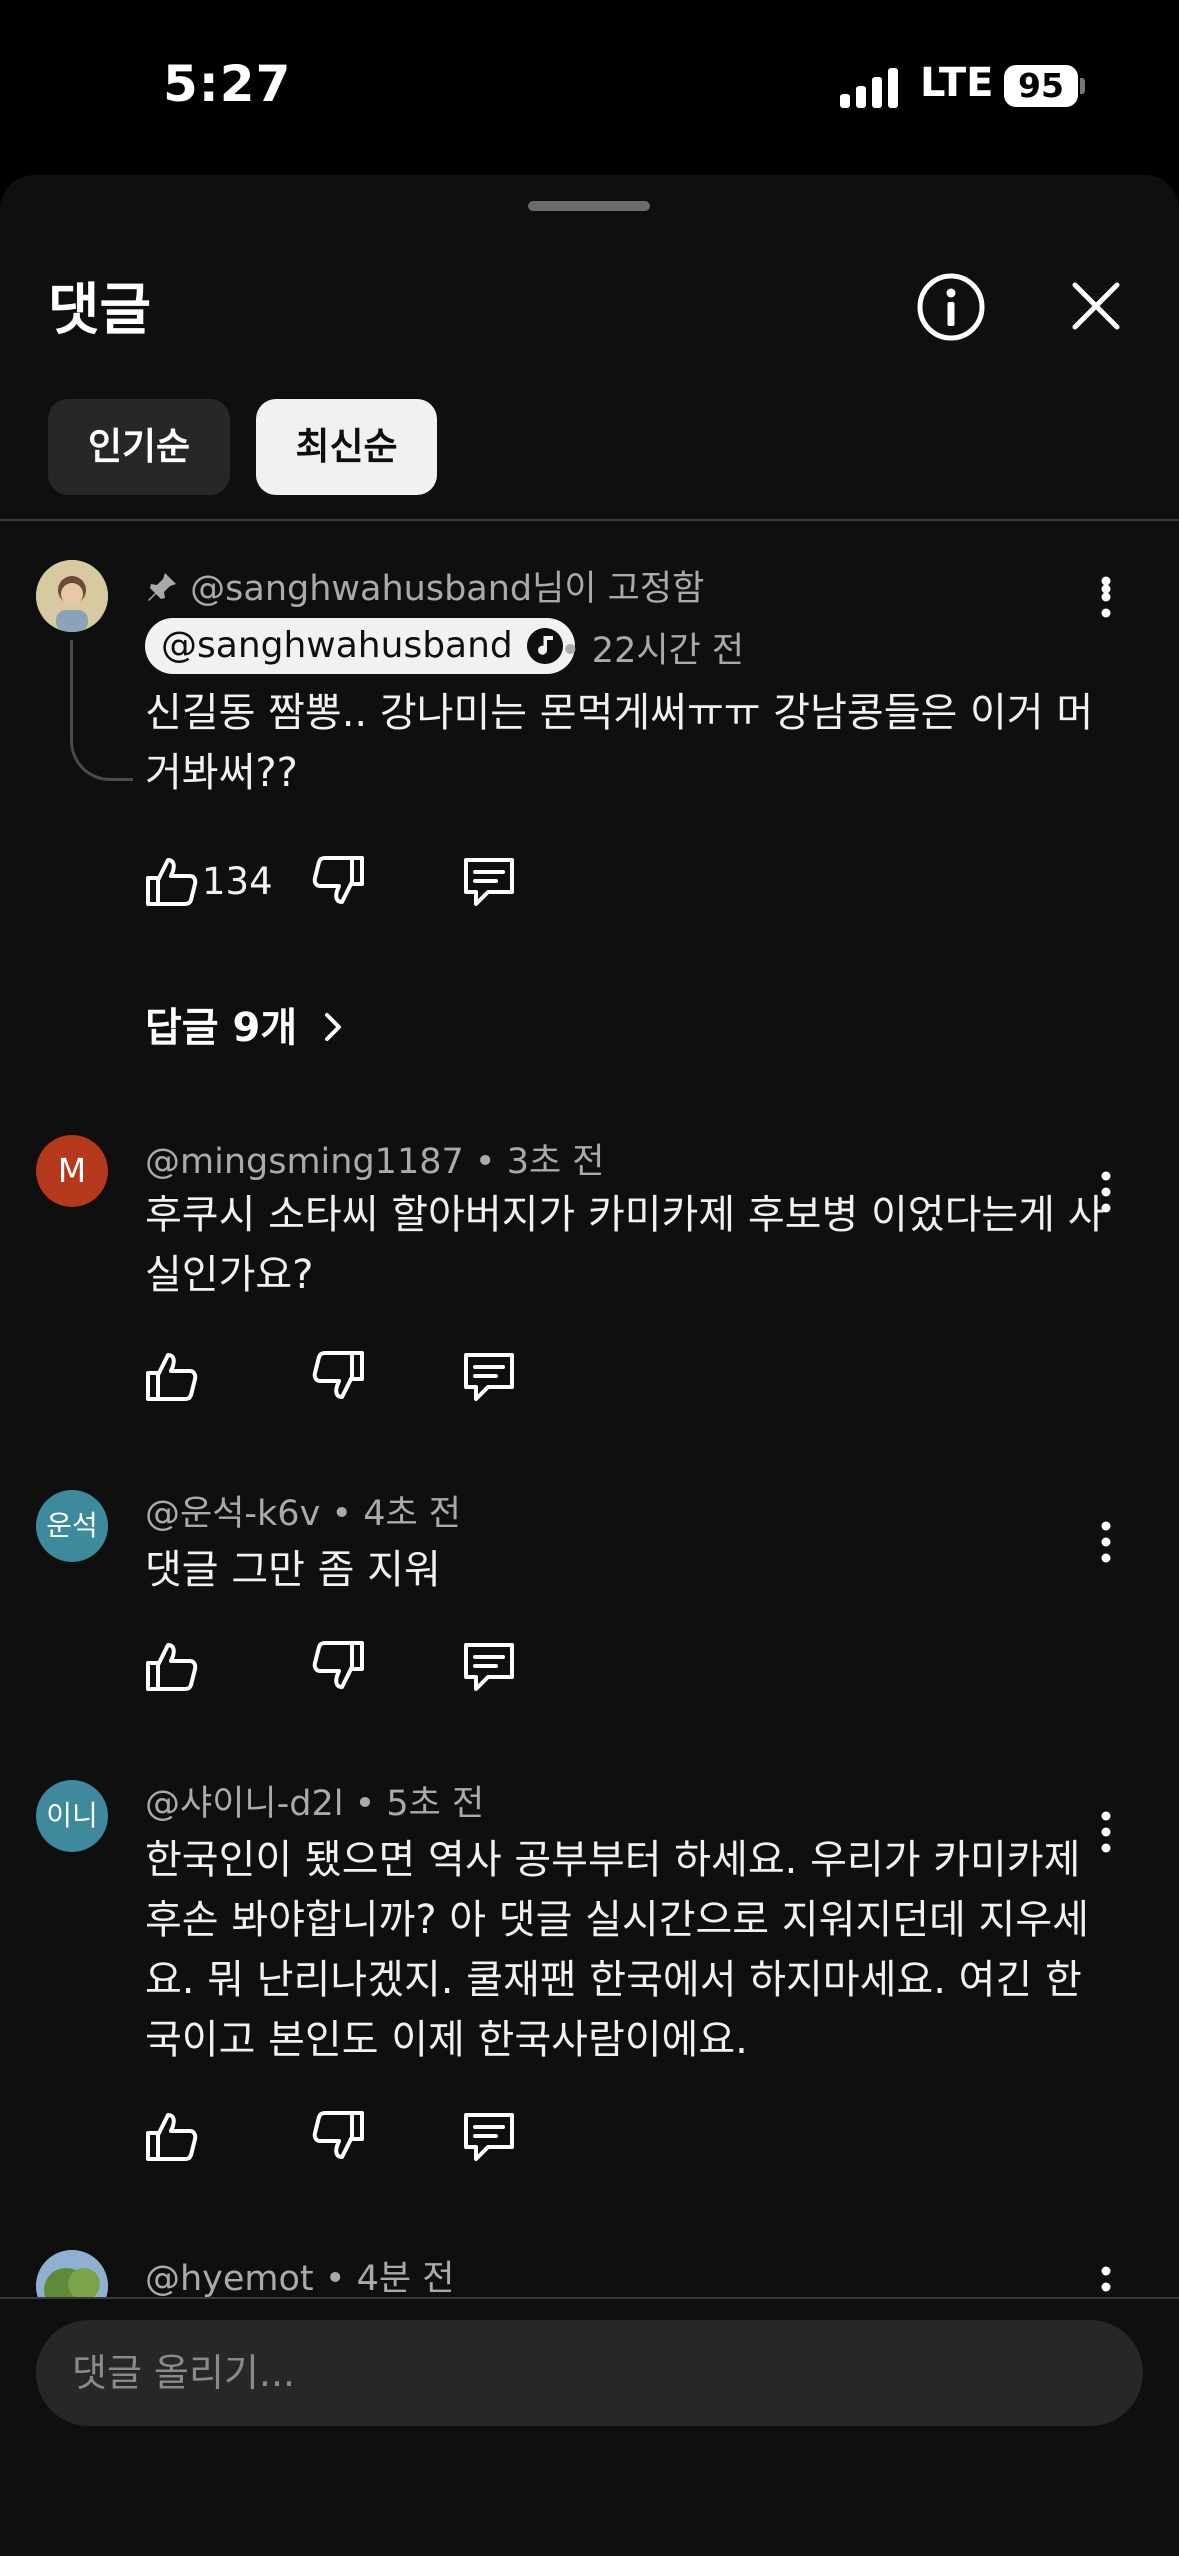 This screenshot has width=1179, height=2556. What do you see at coordinates (221, 1028) in the screenshot?
I see `replies-count: 답글 9개` at bounding box center [221, 1028].